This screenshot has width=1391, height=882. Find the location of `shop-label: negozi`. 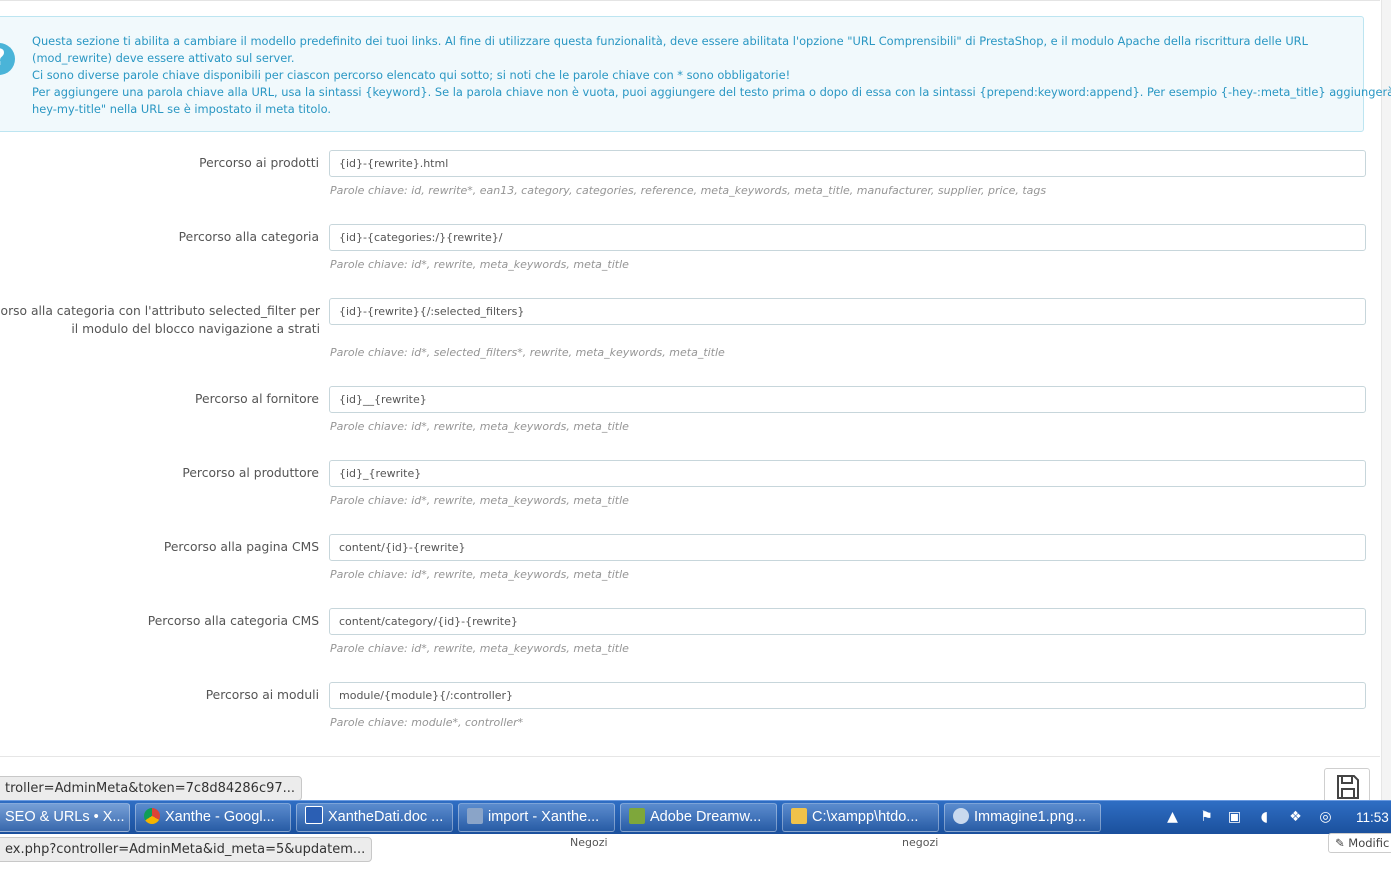

shop-label: negozi is located at coordinates (920, 842).